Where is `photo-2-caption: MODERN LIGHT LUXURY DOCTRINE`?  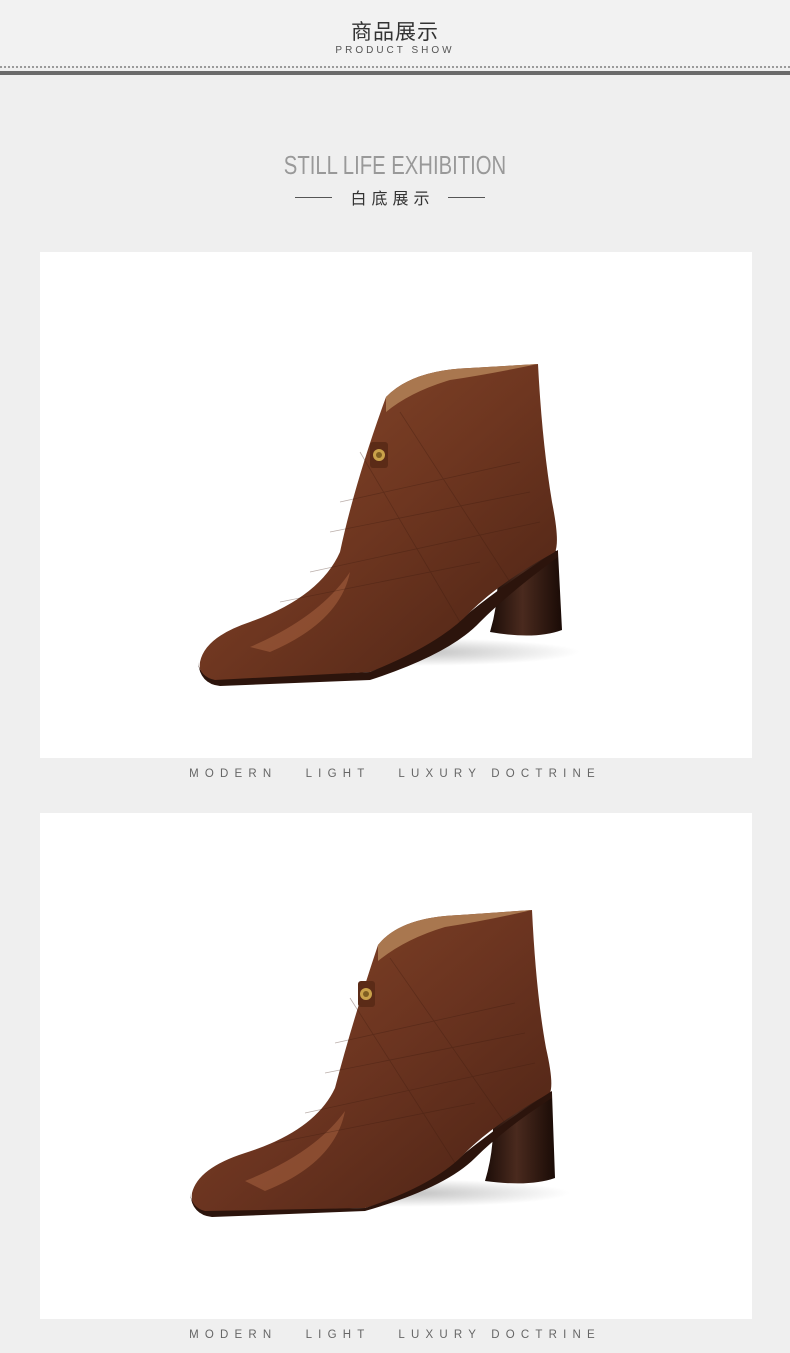
photo-2-caption: MODERN LIGHT LUXURY DOCTRINE is located at coordinates (395, 1335).